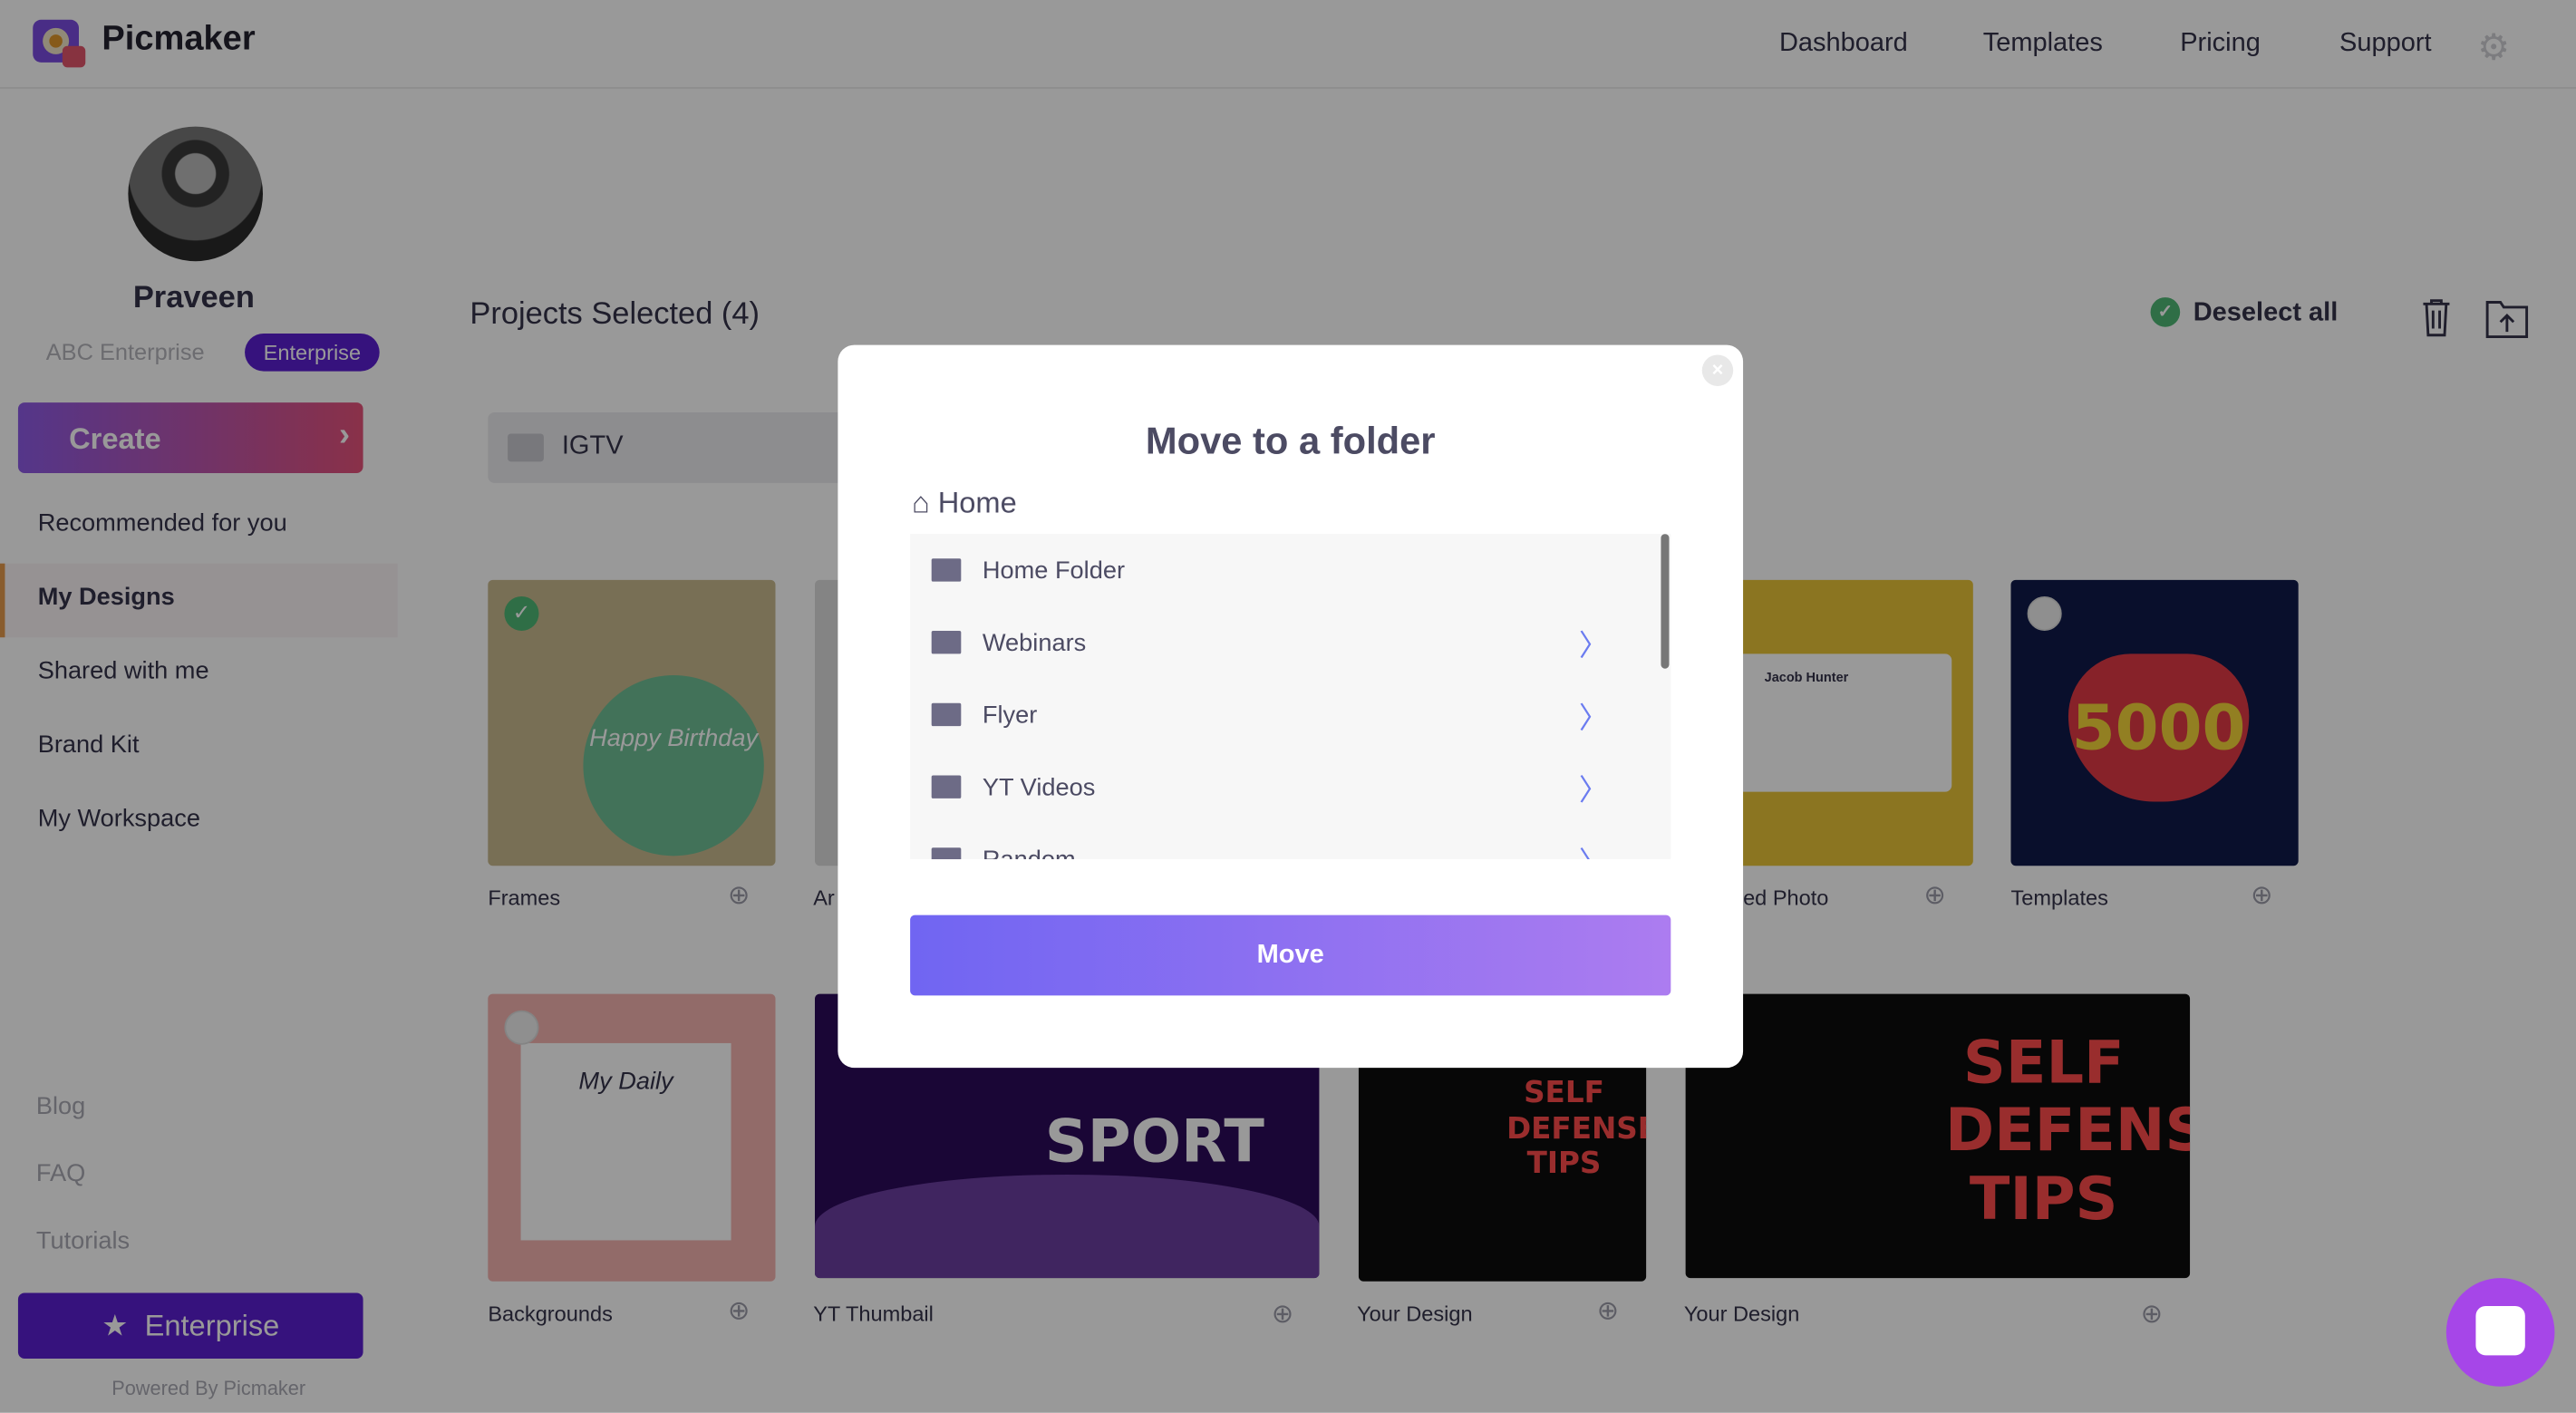 The width and height of the screenshot is (2576, 1413). What do you see at coordinates (1290, 955) in the screenshot?
I see `move-button: Move` at bounding box center [1290, 955].